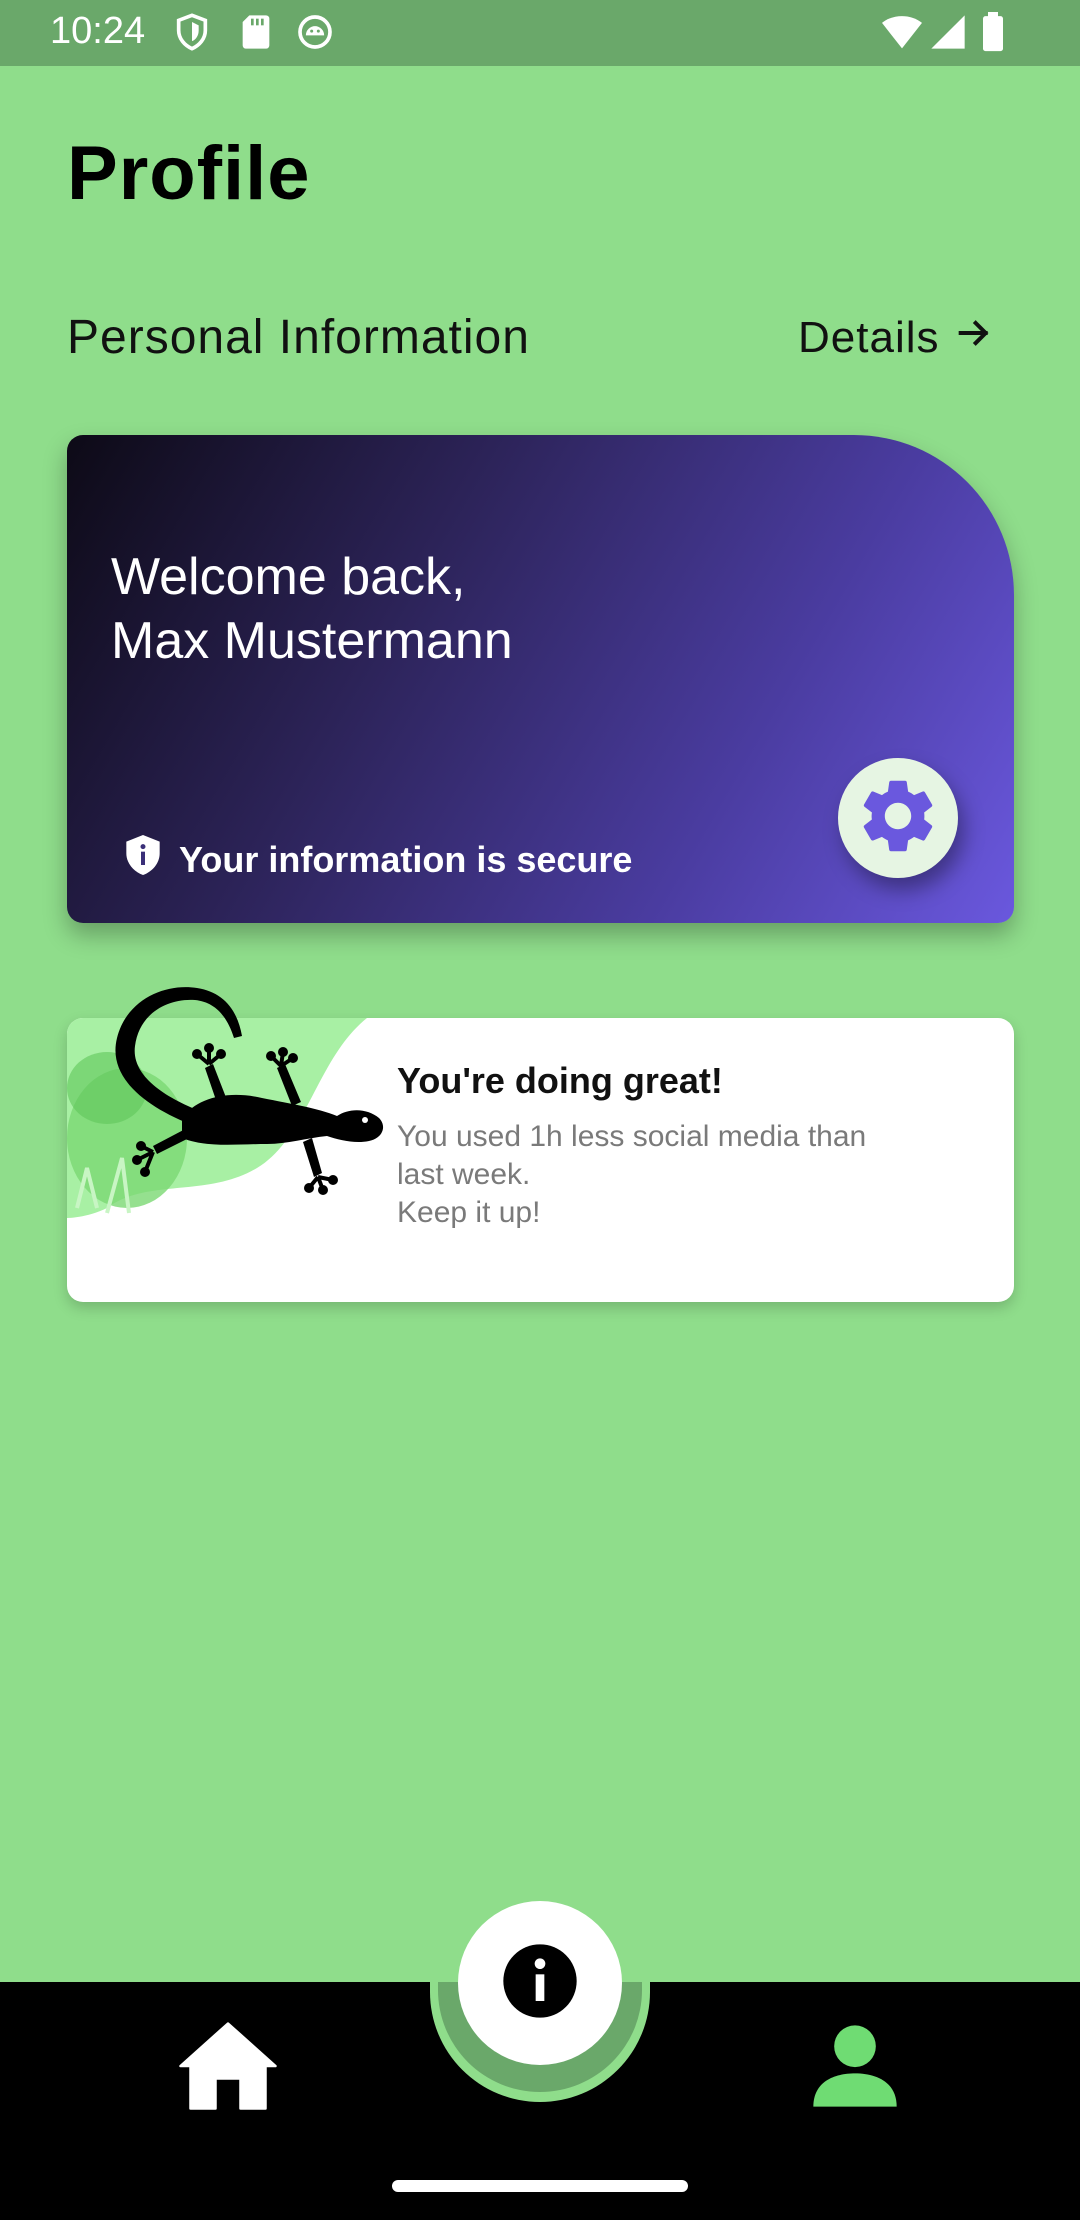 This screenshot has width=1080, height=2220. I want to click on gear-icon, so click(898, 818).